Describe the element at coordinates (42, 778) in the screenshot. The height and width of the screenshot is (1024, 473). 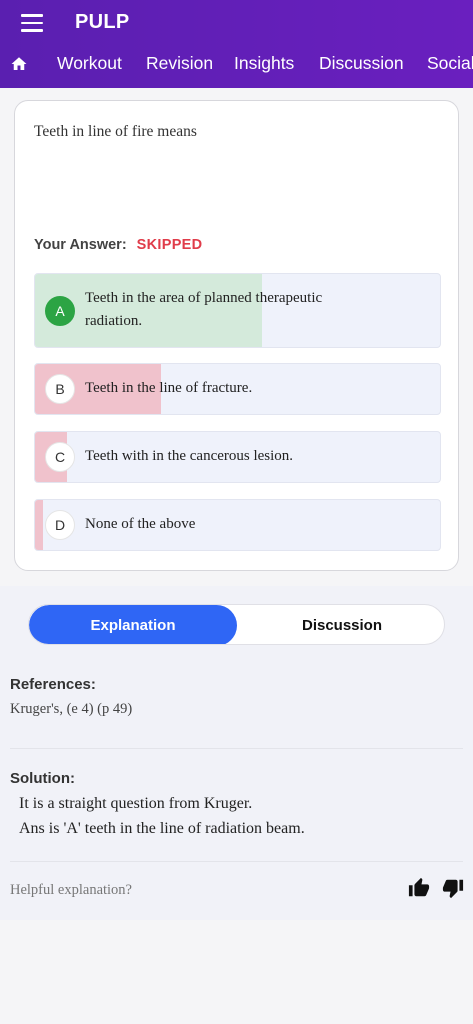
I see `solution-title: Solution:` at that location.